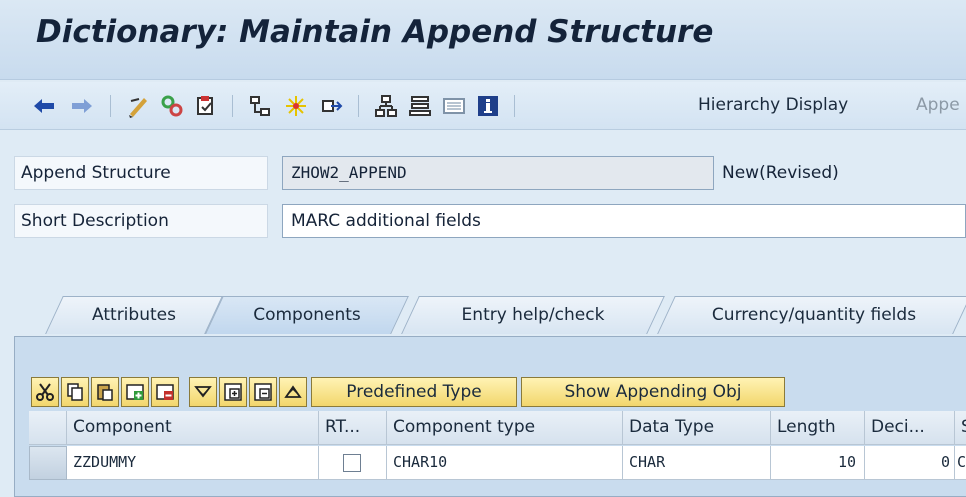  What do you see at coordinates (193, 428) in the screenshot?
I see `column-header-component: Component` at bounding box center [193, 428].